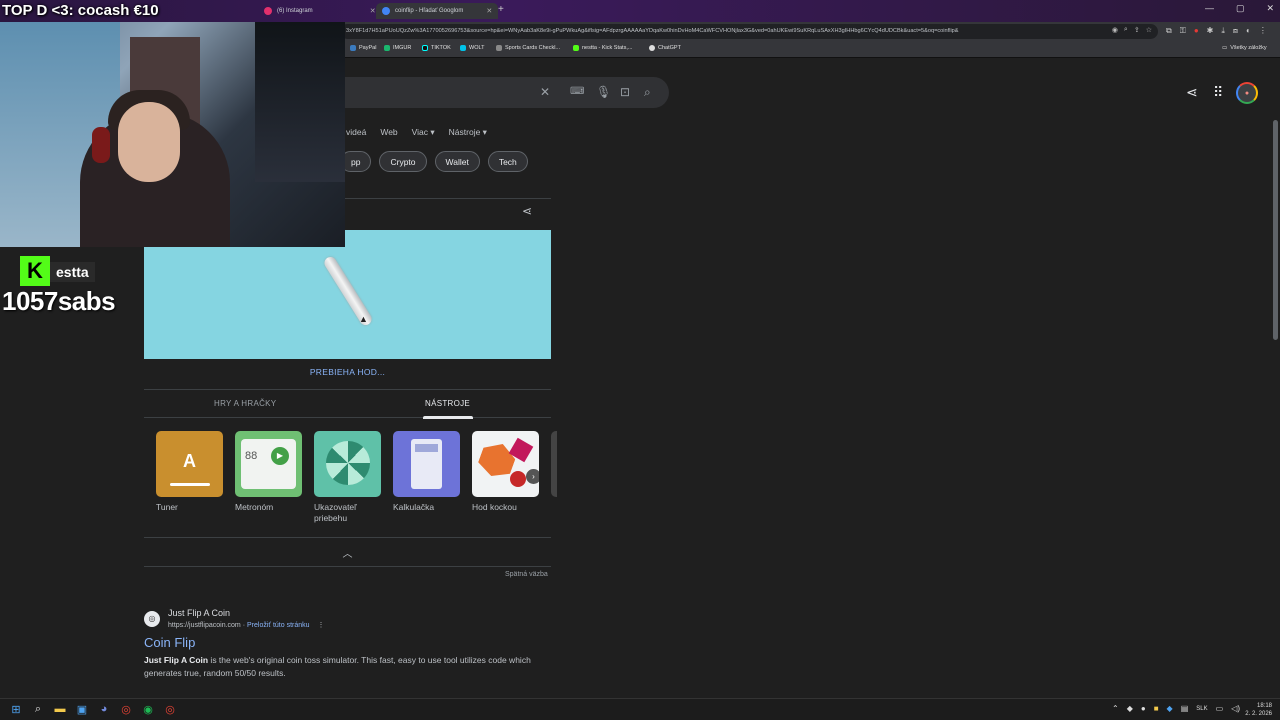 This screenshot has width=1280, height=720. What do you see at coordinates (425, 48) in the screenshot?
I see `tiktok-icon` at bounding box center [425, 48].